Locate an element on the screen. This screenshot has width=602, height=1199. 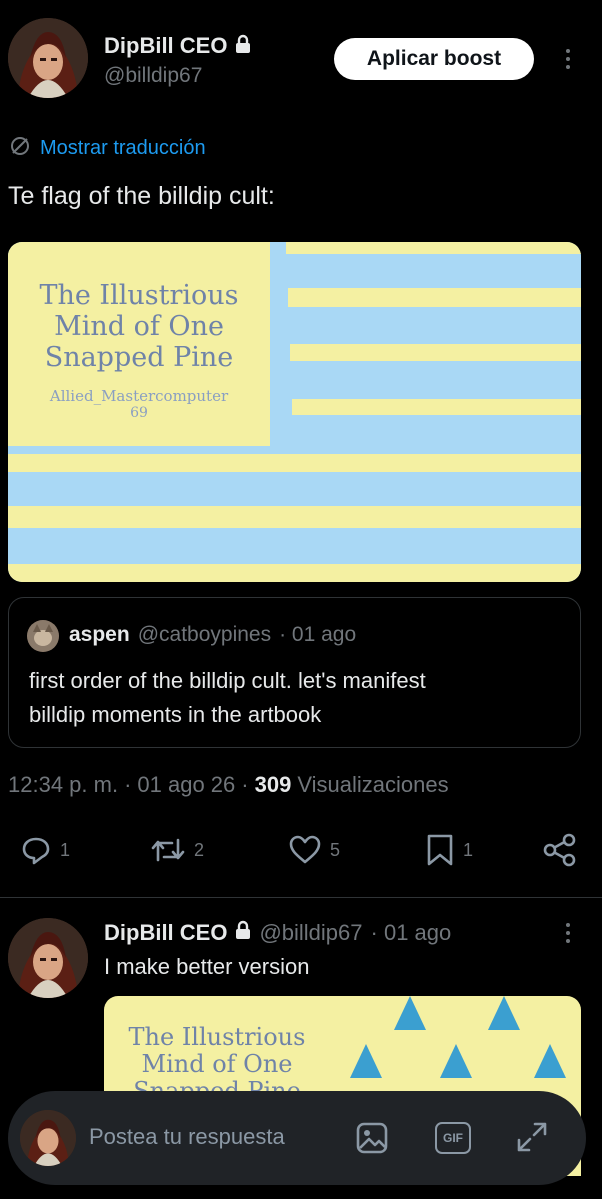
like-count: 5 is located at coordinates (335, 849).